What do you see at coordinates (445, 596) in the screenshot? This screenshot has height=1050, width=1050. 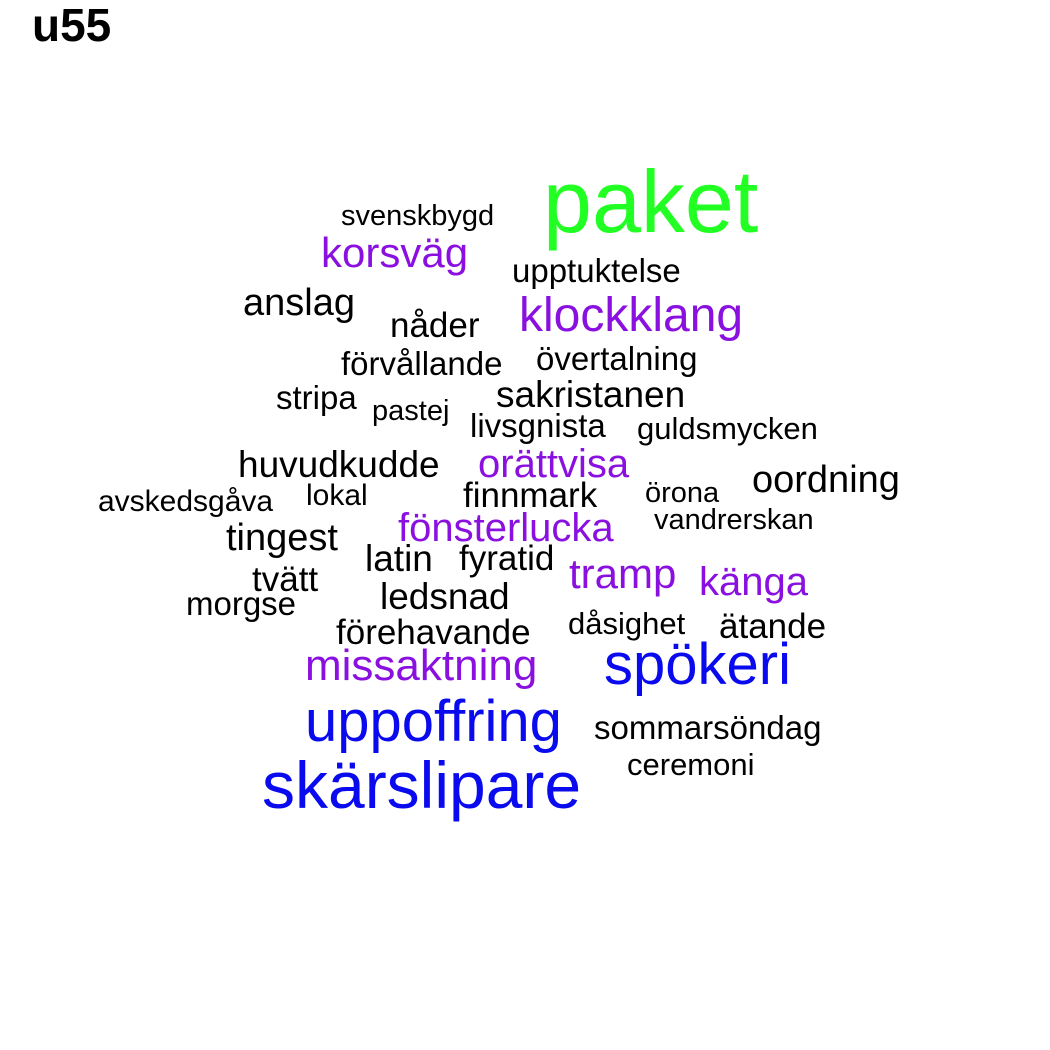 I see `word-31: ledsnad` at bounding box center [445, 596].